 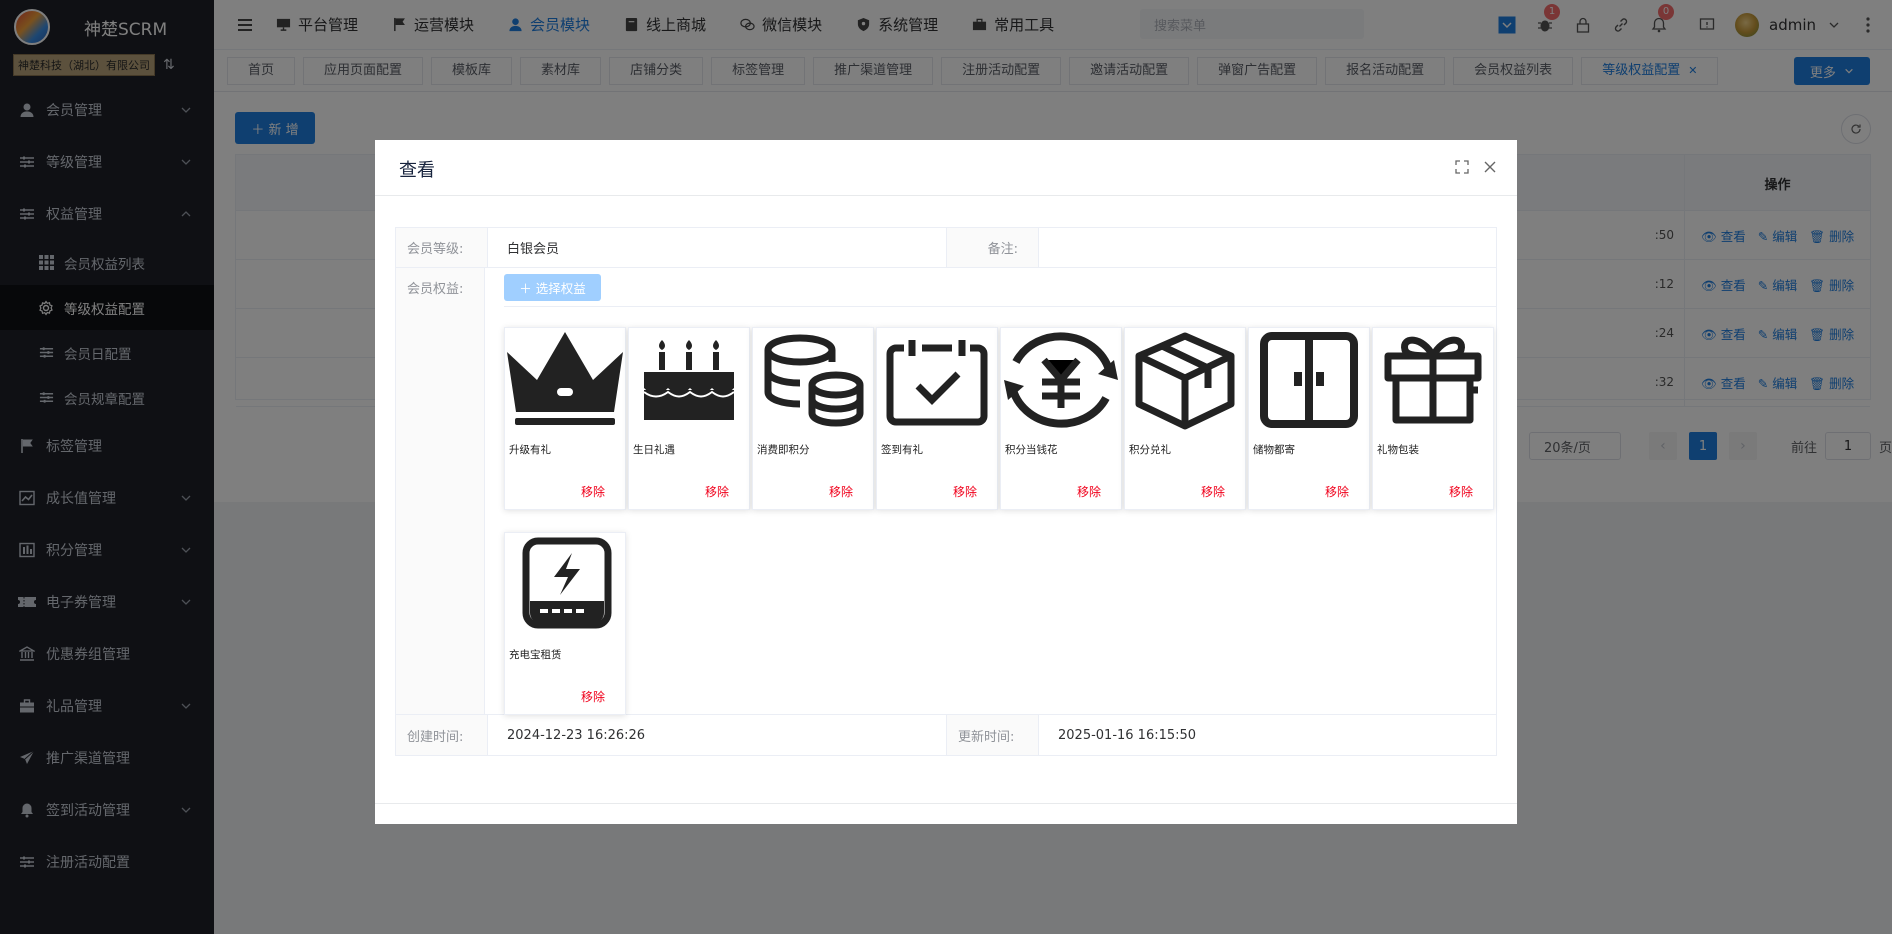 What do you see at coordinates (813, 380) in the screenshot?
I see `coins-icon` at bounding box center [813, 380].